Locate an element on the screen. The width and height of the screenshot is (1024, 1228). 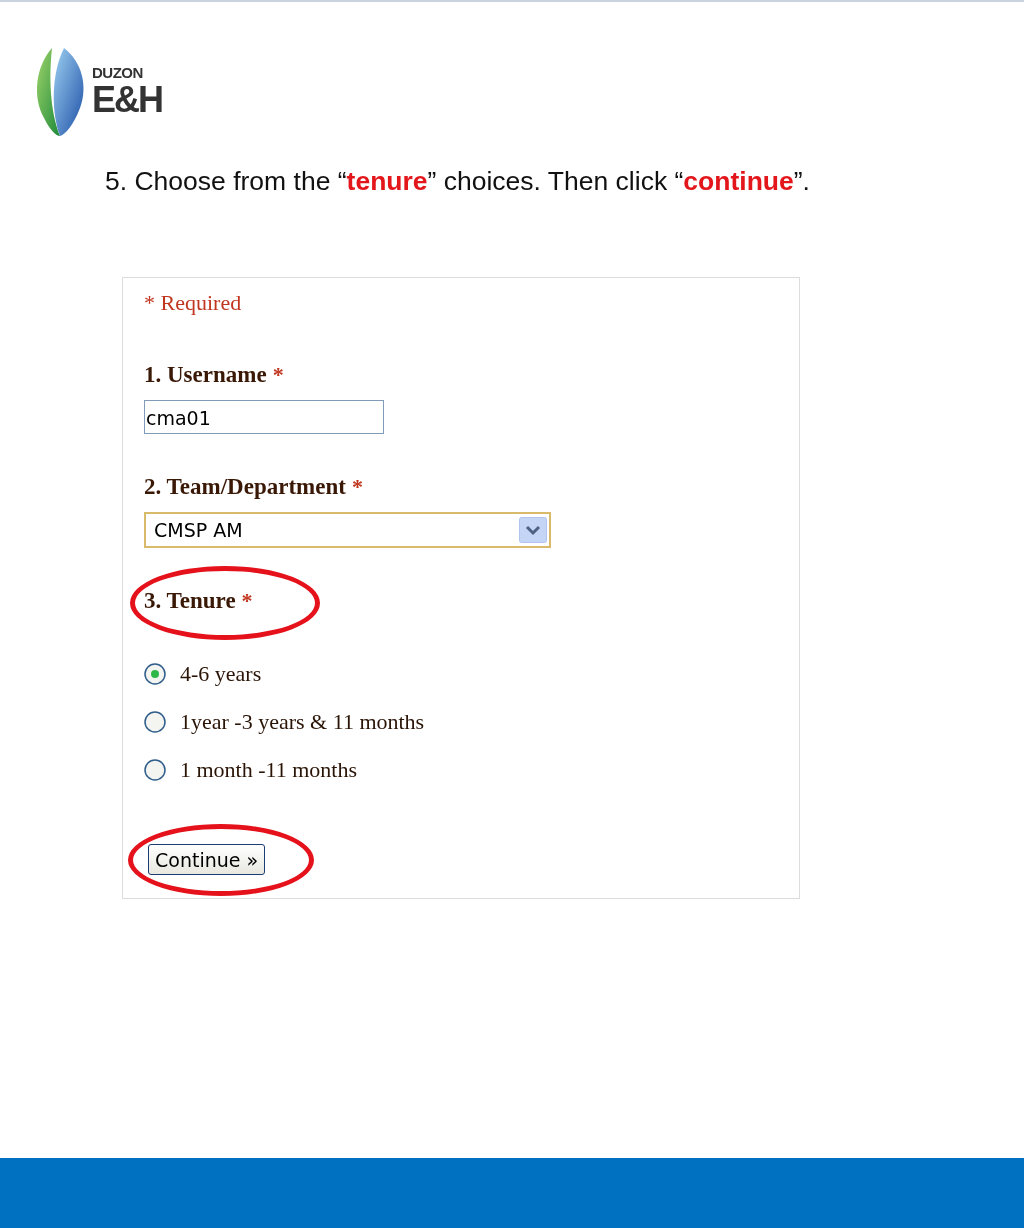
department-dropdown: CMSP AM is located at coordinates (347, 530).